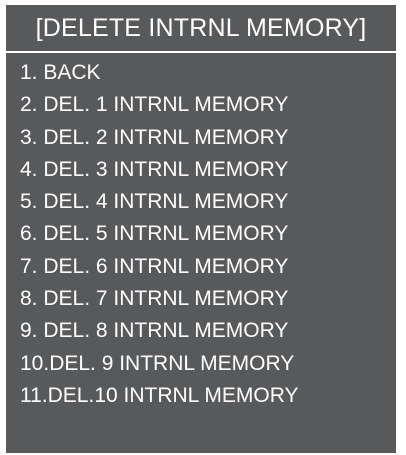  I want to click on menu-item-delete-memory-10: 11.DEL.10 INTRNL MEMORY, so click(201, 396).